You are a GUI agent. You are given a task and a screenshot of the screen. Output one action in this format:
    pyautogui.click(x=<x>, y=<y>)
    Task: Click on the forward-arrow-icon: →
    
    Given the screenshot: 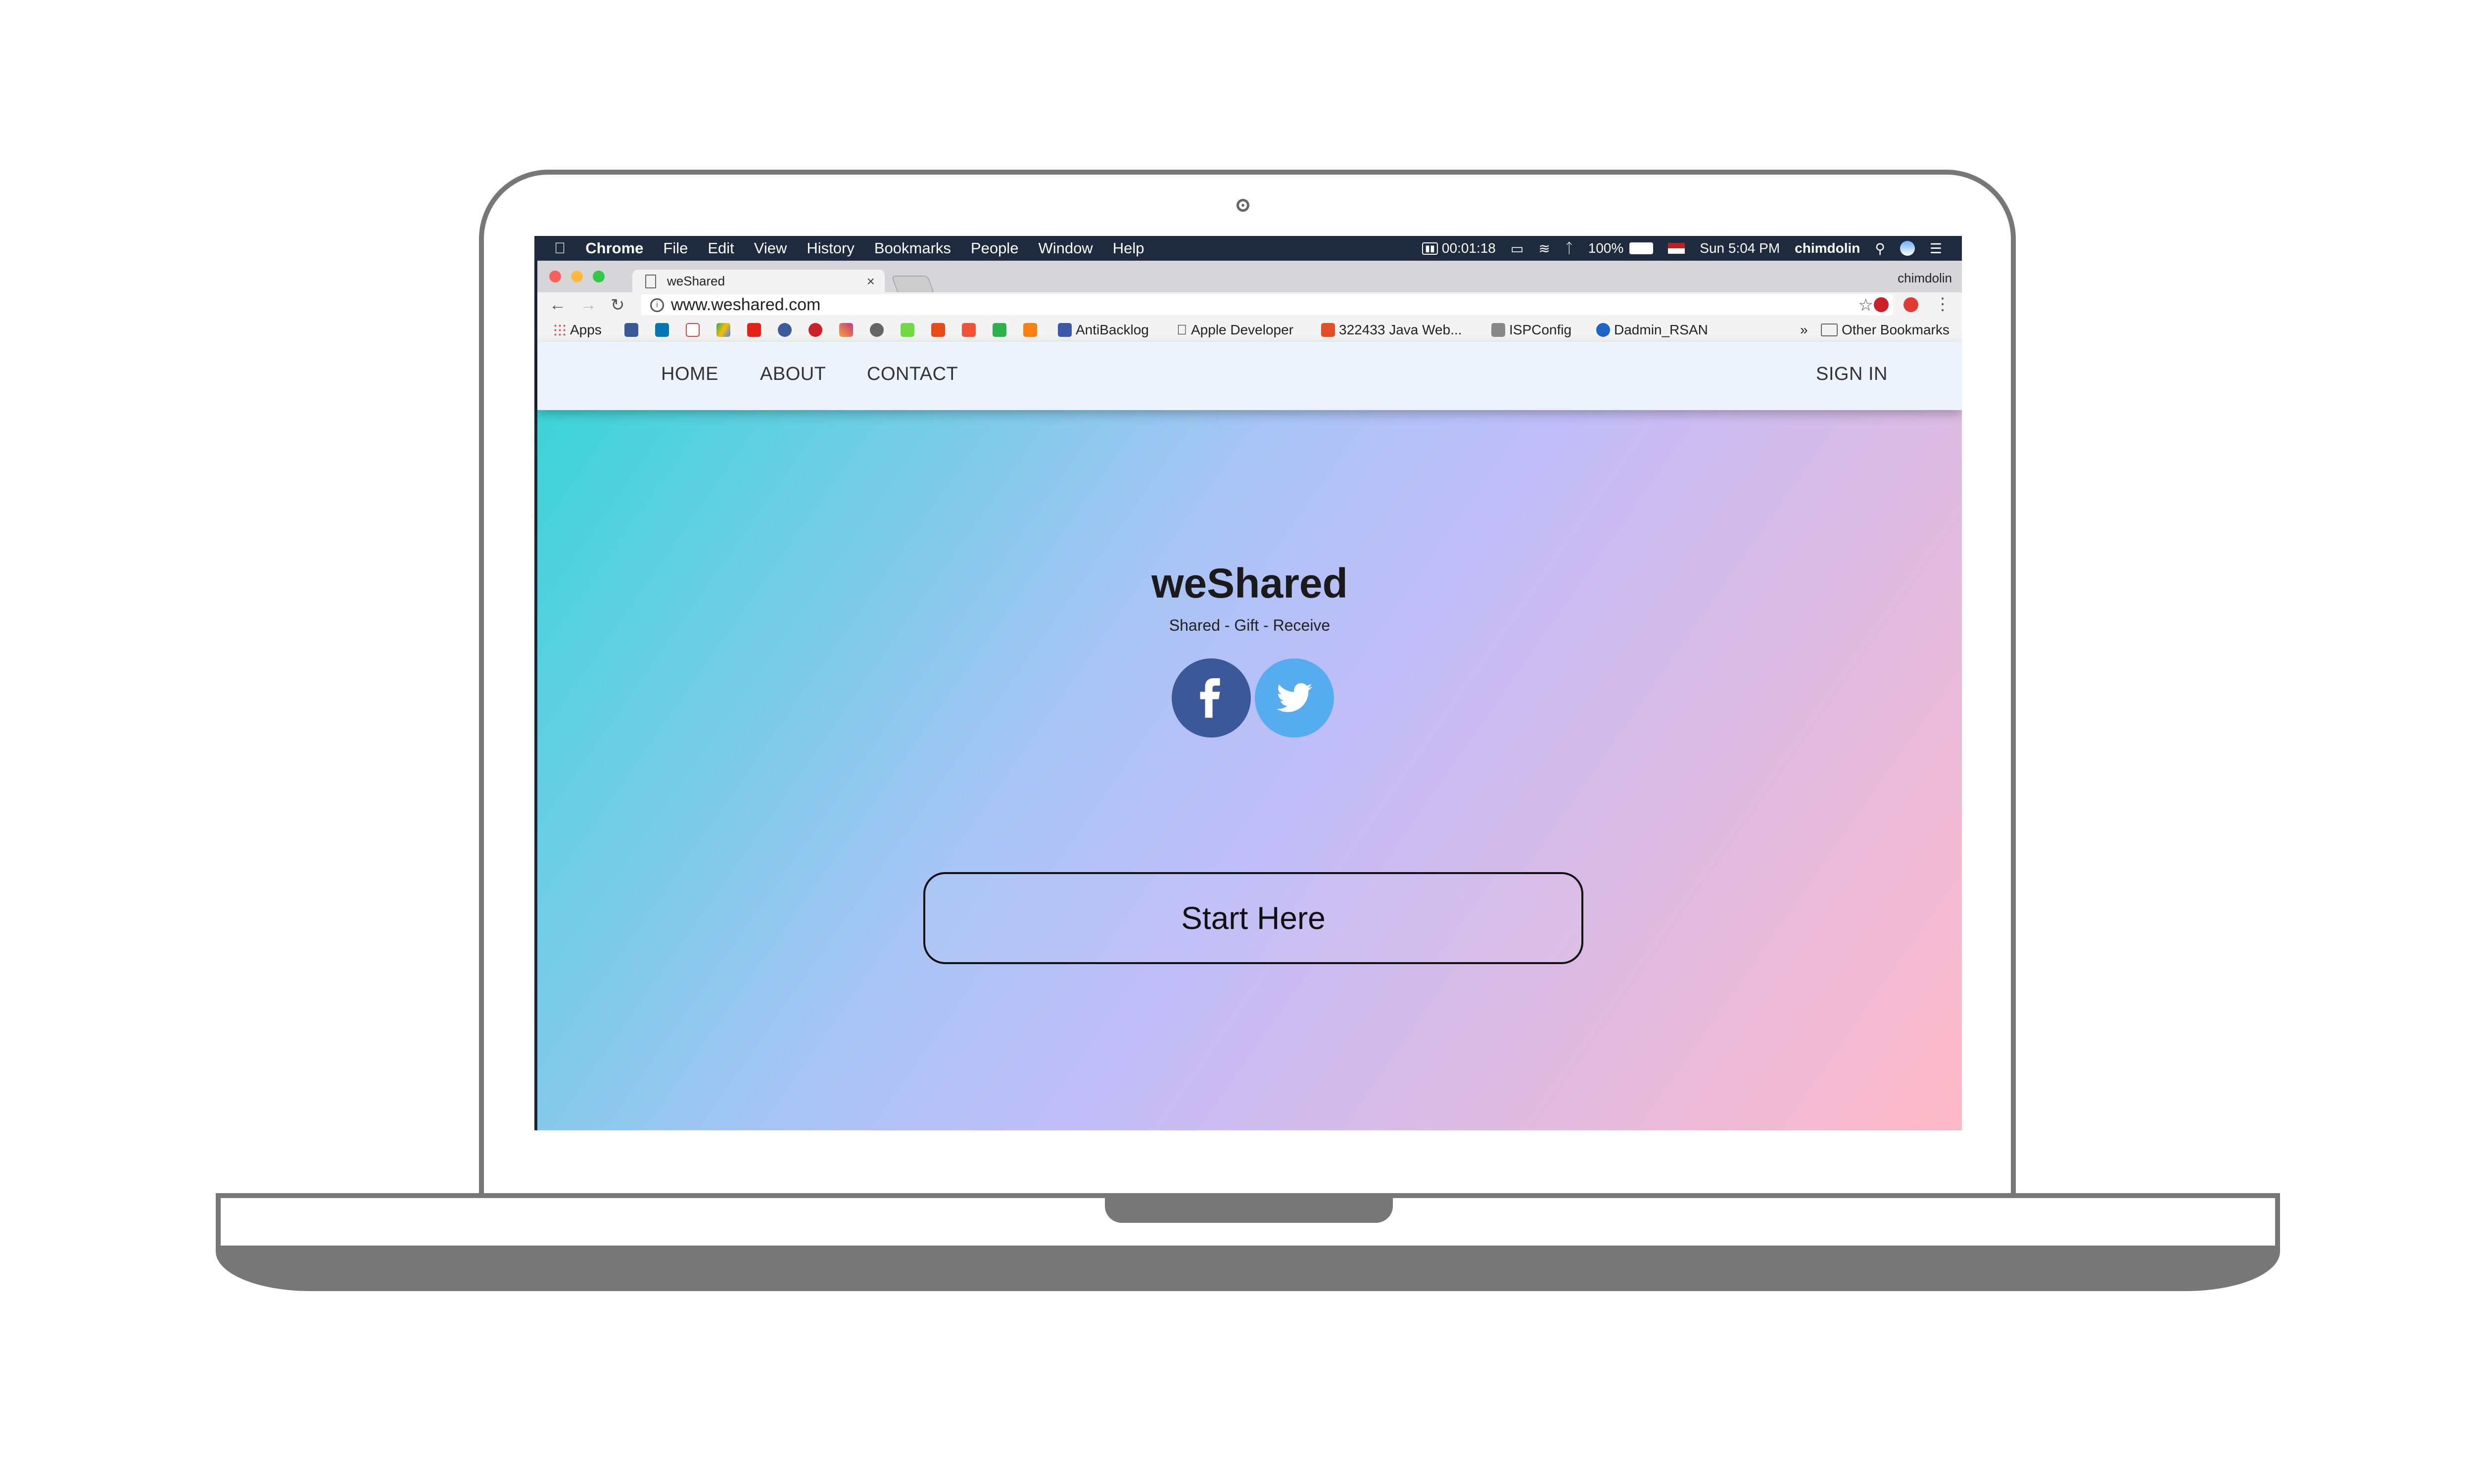 What is the action you would take?
    pyautogui.click(x=588, y=305)
    